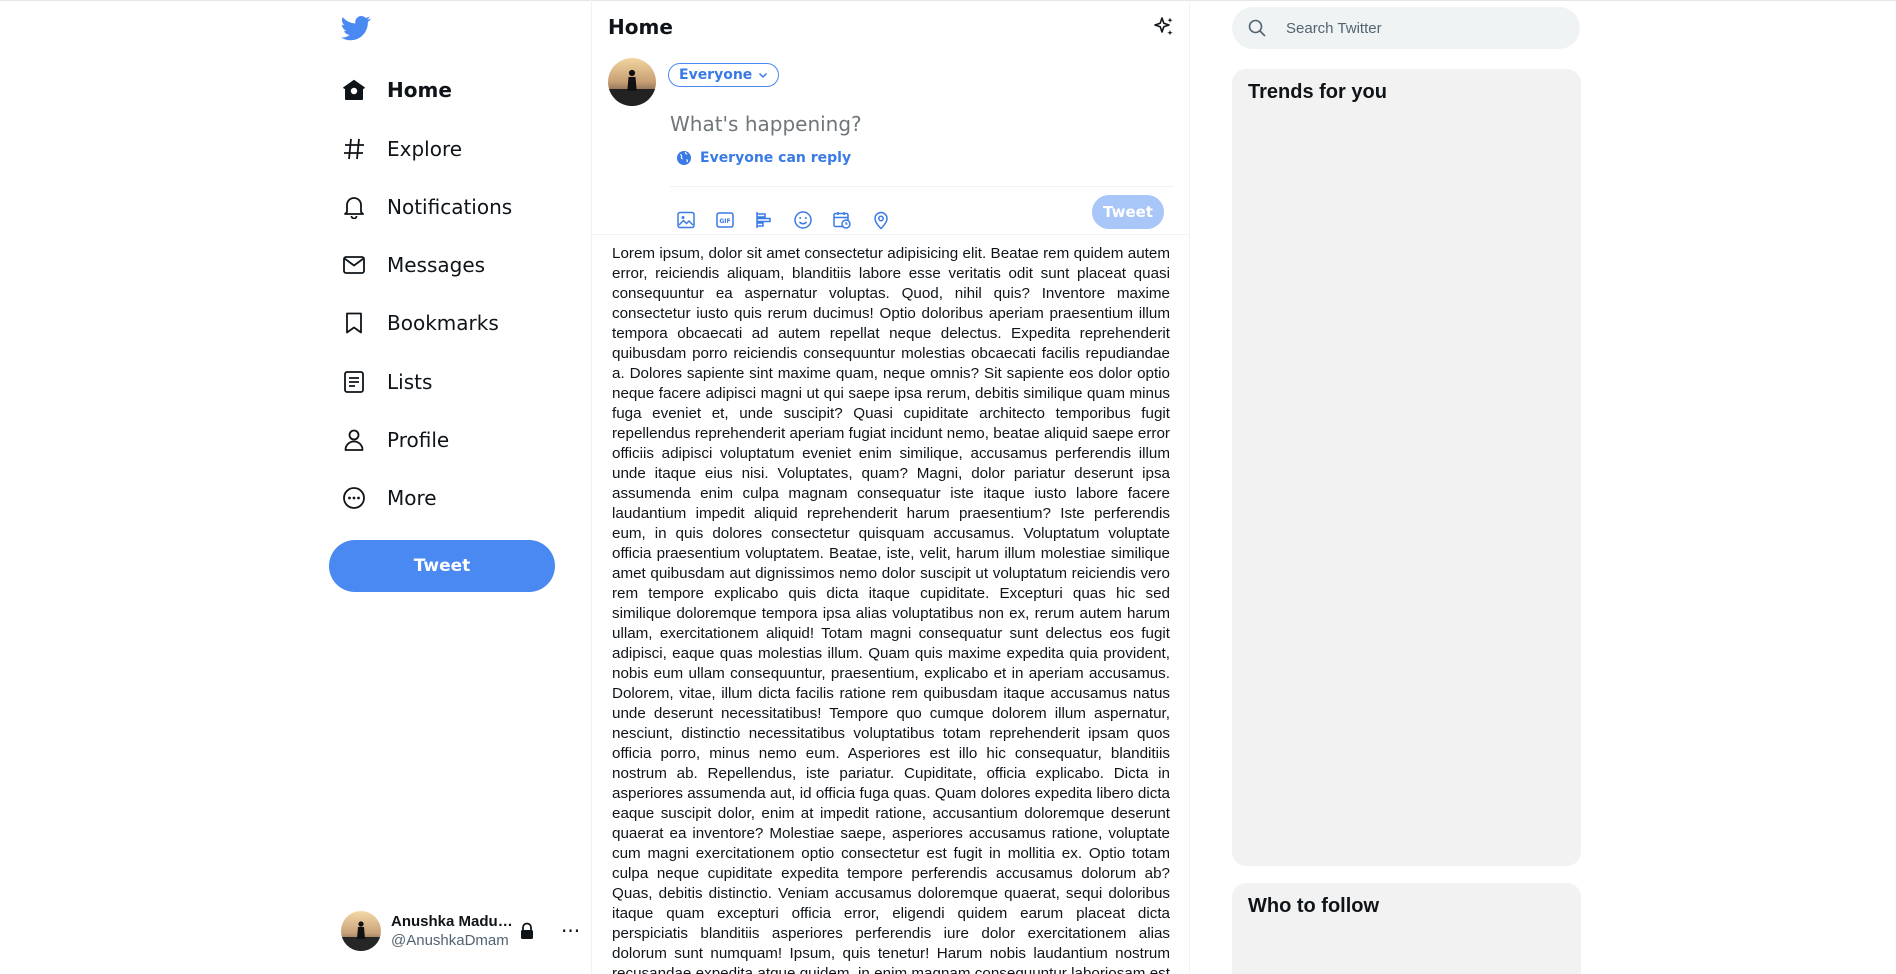 Image resolution: width=1896 pixels, height=974 pixels. What do you see at coordinates (450, 207) in the screenshot?
I see `sidebar-item-label: Notifications` at bounding box center [450, 207].